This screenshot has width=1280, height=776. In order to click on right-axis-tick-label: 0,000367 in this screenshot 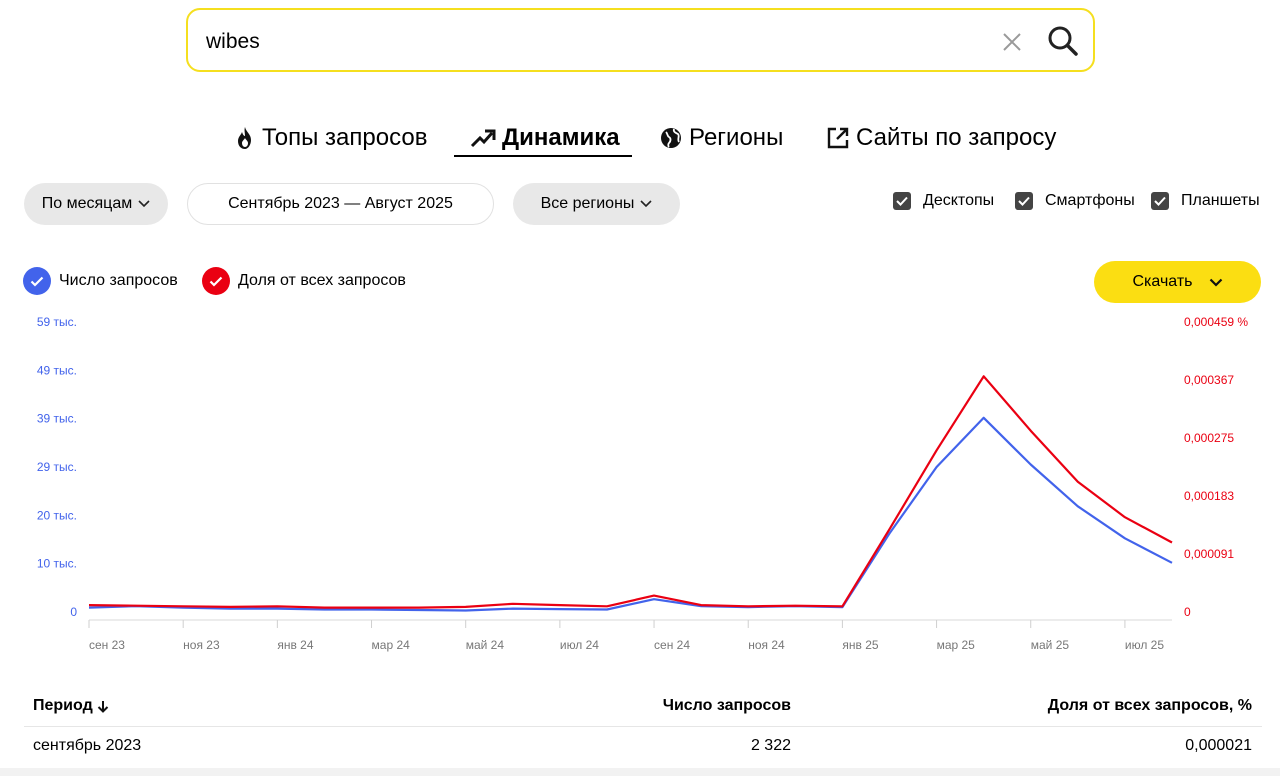, I will do `click(1209, 380)`.